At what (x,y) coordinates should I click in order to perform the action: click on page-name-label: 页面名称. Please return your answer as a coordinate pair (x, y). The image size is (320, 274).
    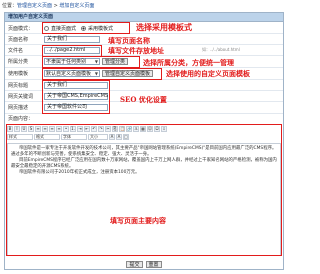
    Looking at the image, I should click on (18, 39).